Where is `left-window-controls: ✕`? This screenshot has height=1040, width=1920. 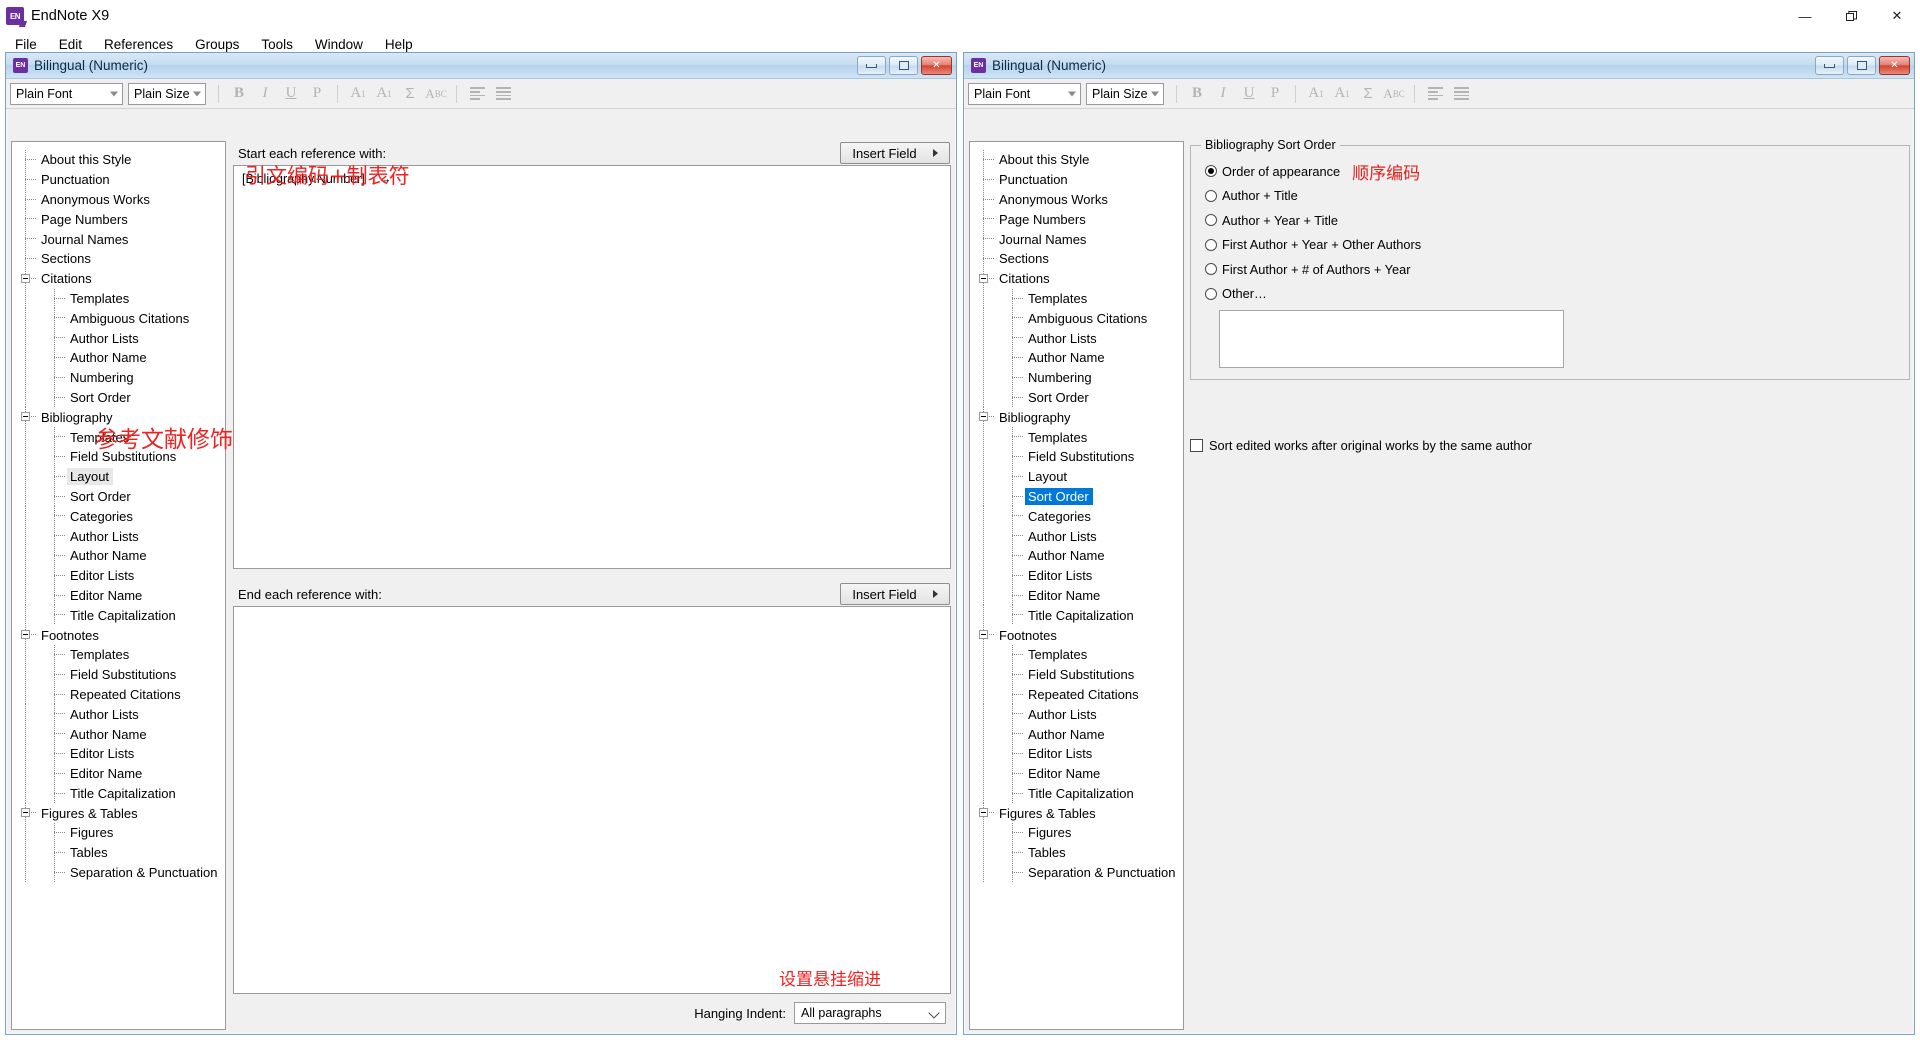
left-window-controls: ✕ is located at coordinates (904, 65).